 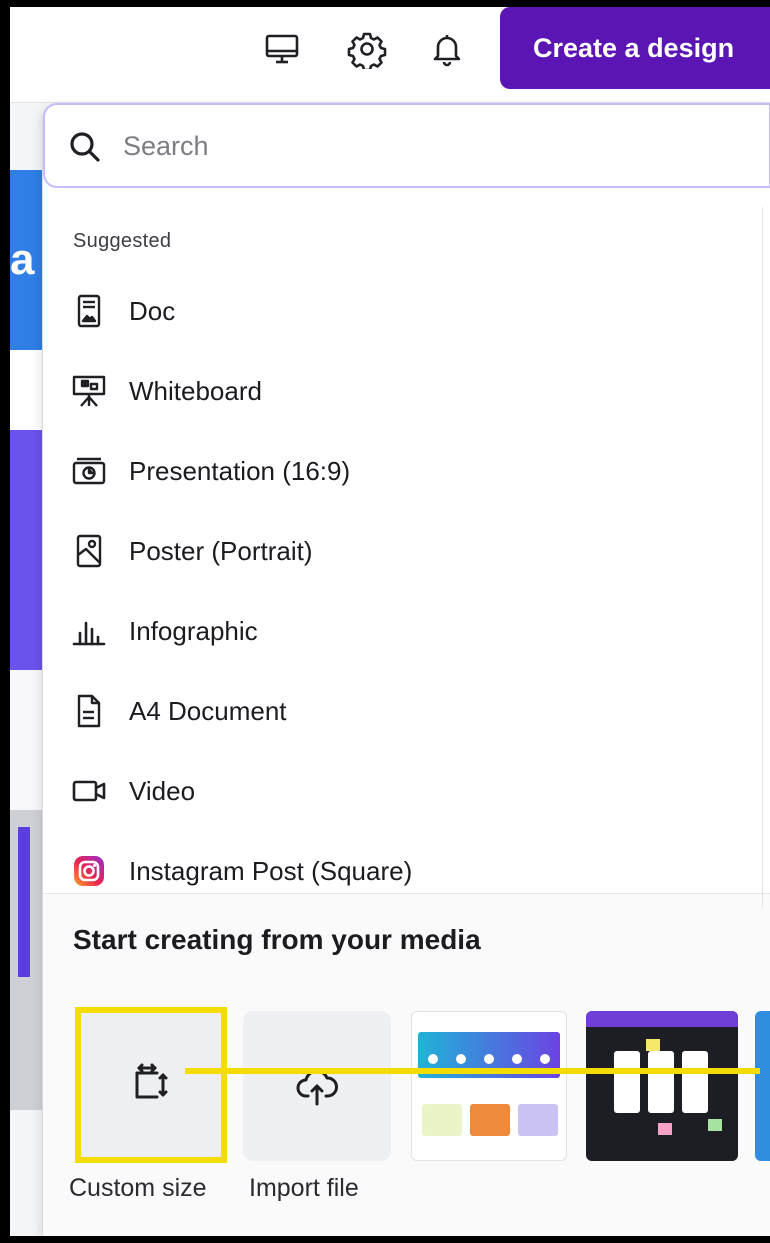 What do you see at coordinates (221, 550) in the screenshot?
I see `suggested-item-label: Poster (Portrait)` at bounding box center [221, 550].